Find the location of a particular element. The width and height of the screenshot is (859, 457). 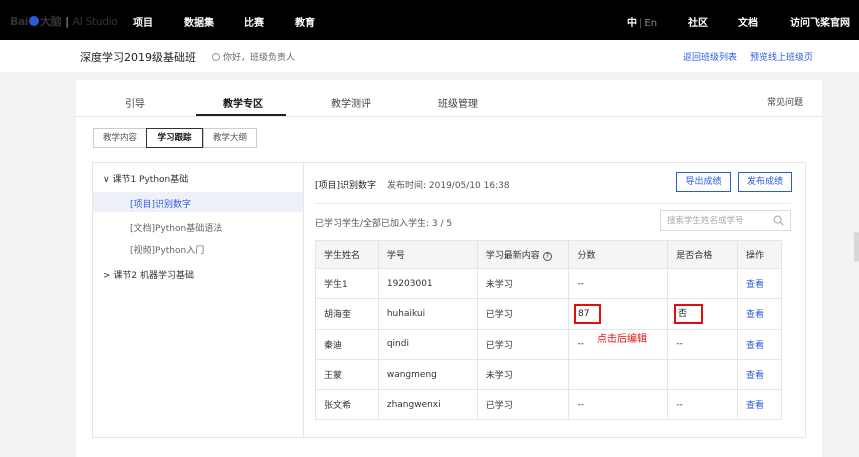

learning-stat: 已学习学生/全部已加入学生: 3 / 5 is located at coordinates (384, 224).